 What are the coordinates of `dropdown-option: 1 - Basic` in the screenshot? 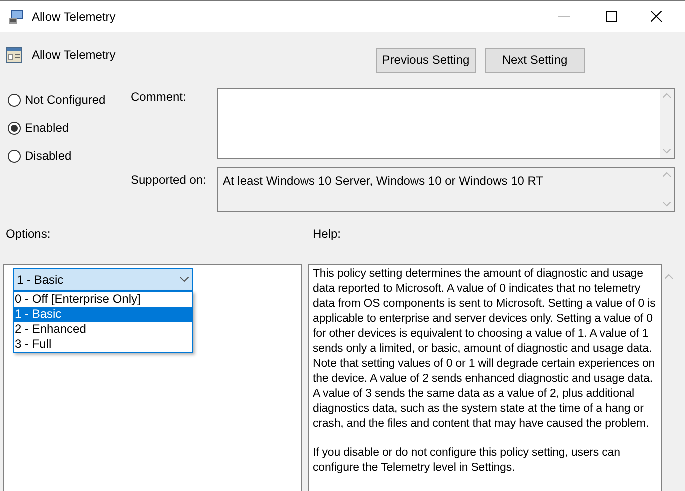 It's located at (103, 314).